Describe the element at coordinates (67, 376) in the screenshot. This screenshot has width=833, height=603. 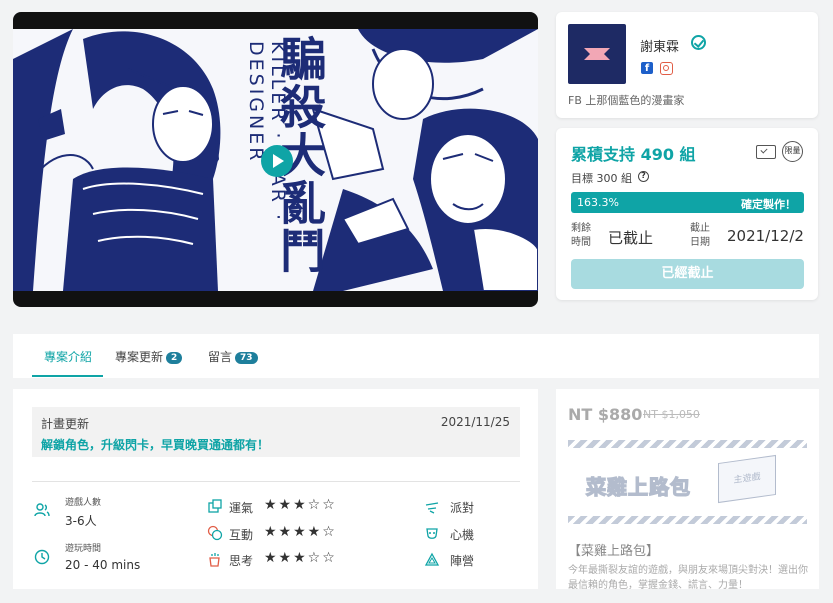
I see `active-tab-indicator` at that location.